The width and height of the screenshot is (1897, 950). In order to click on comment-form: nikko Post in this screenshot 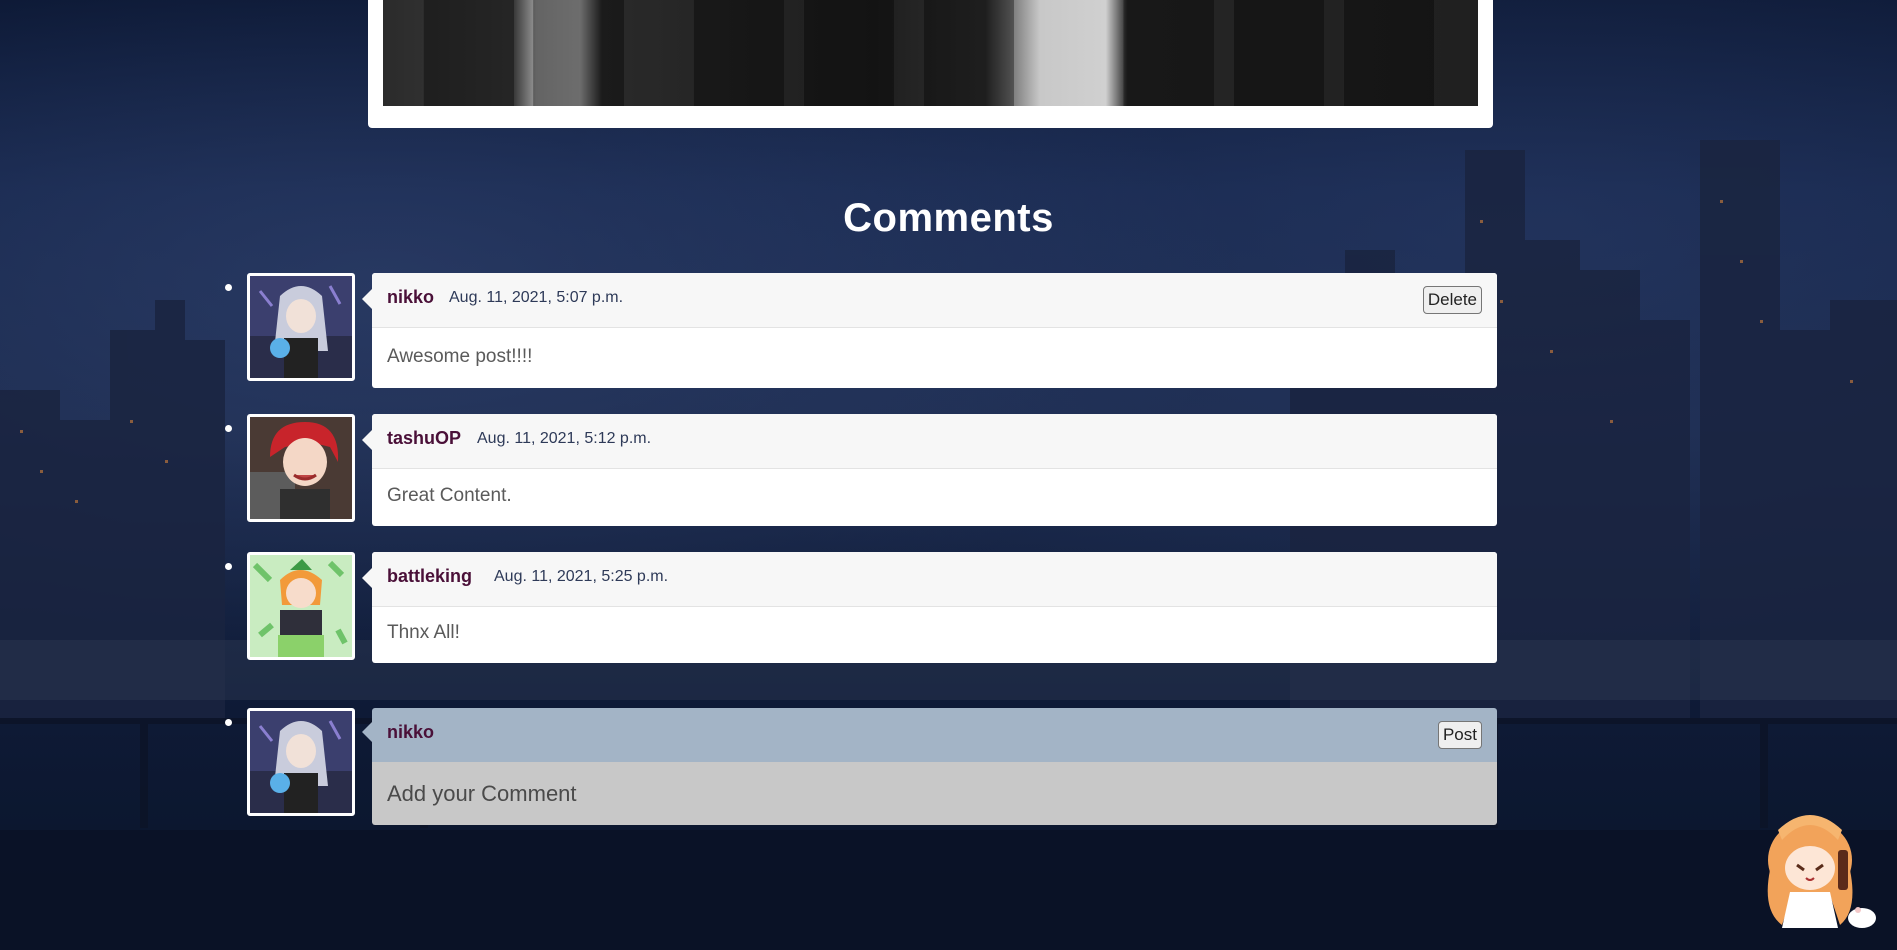, I will do `click(929, 766)`.